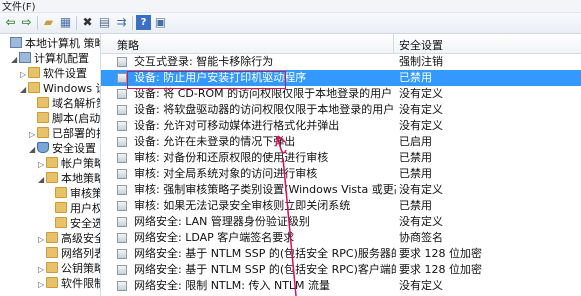  Describe the element at coordinates (341, 286) in the screenshot. I see `policy-row: 网络安全: 限制 NTLM: 传入 NTLM 流量 没有定义` at that location.